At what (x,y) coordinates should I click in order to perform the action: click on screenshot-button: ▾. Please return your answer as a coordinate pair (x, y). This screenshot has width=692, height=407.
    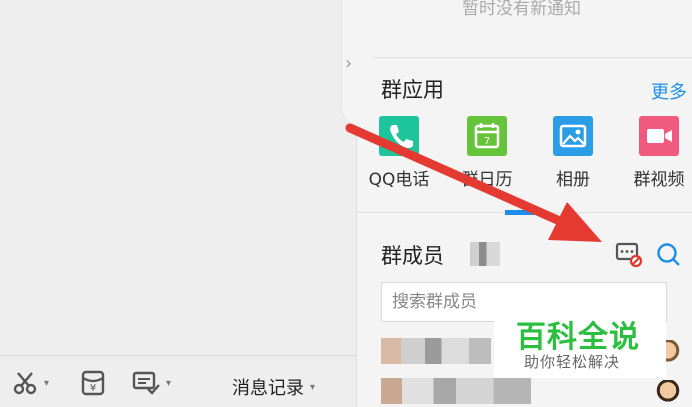
    Looking at the image, I should click on (30, 383).